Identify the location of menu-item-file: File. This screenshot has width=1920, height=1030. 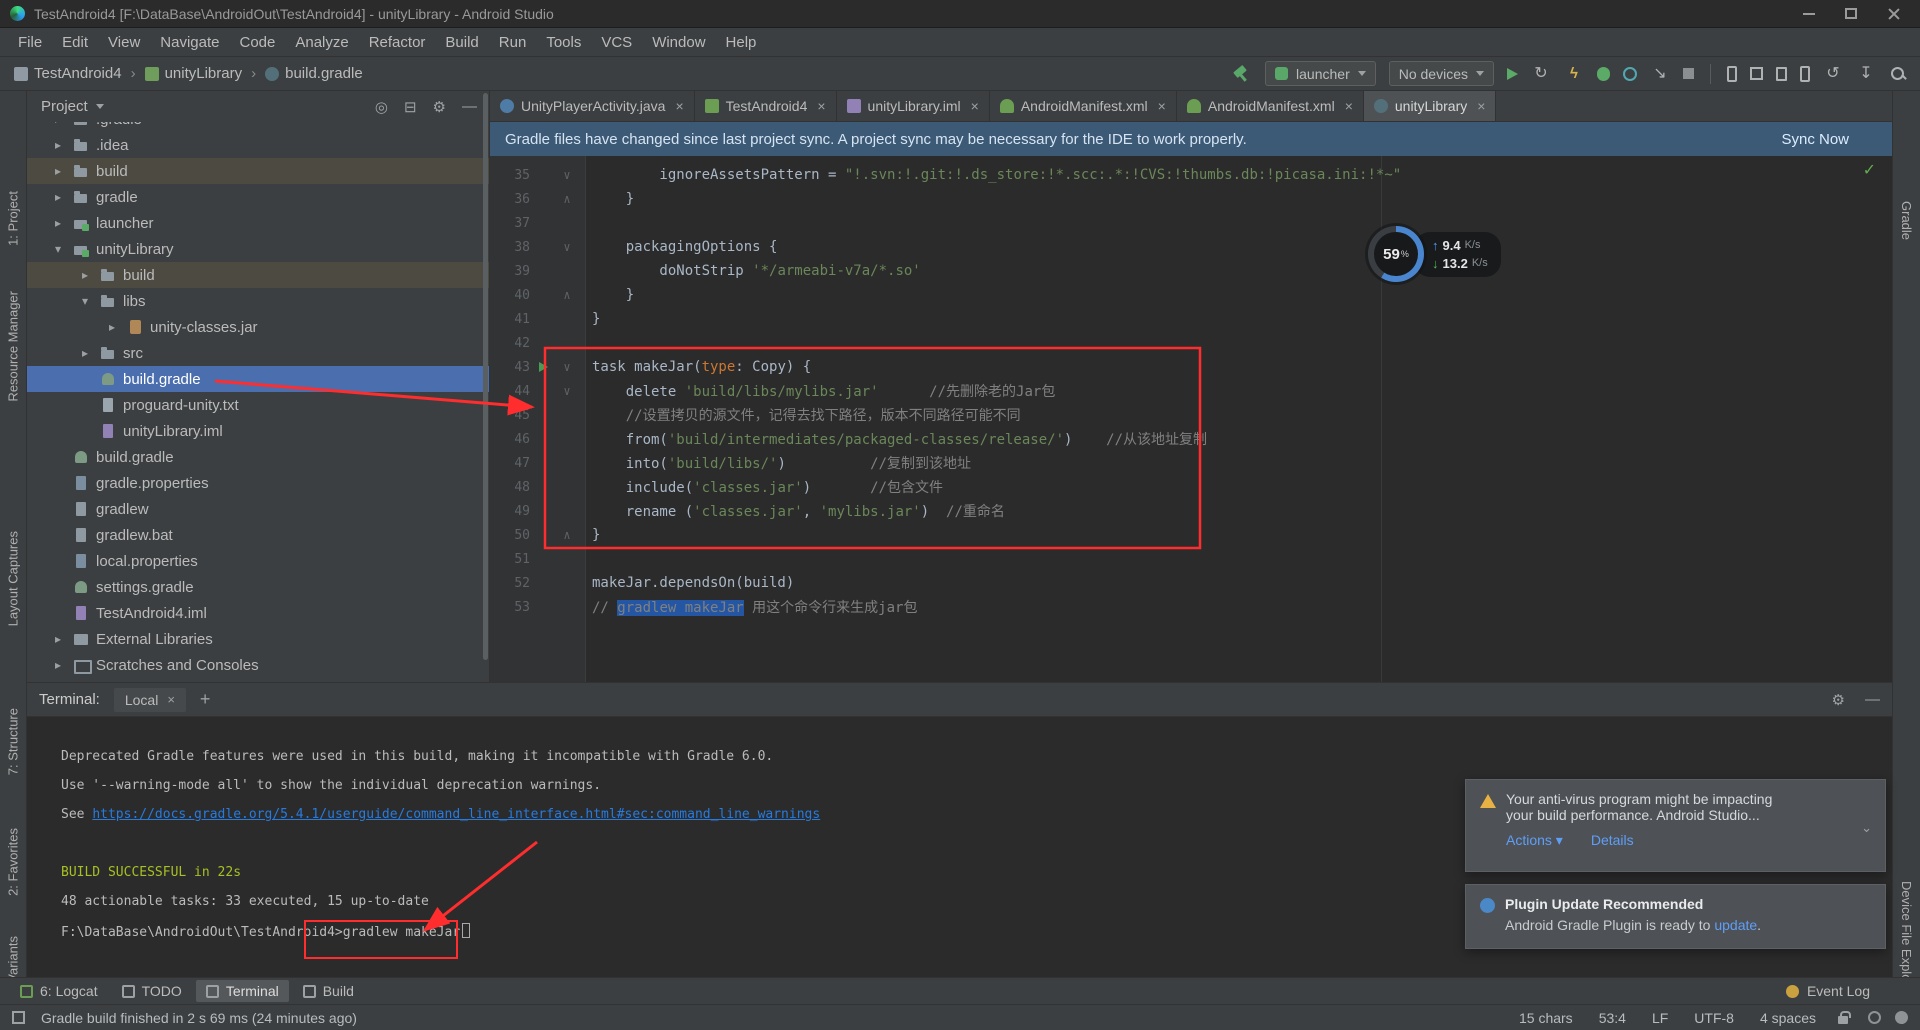
(30, 42).